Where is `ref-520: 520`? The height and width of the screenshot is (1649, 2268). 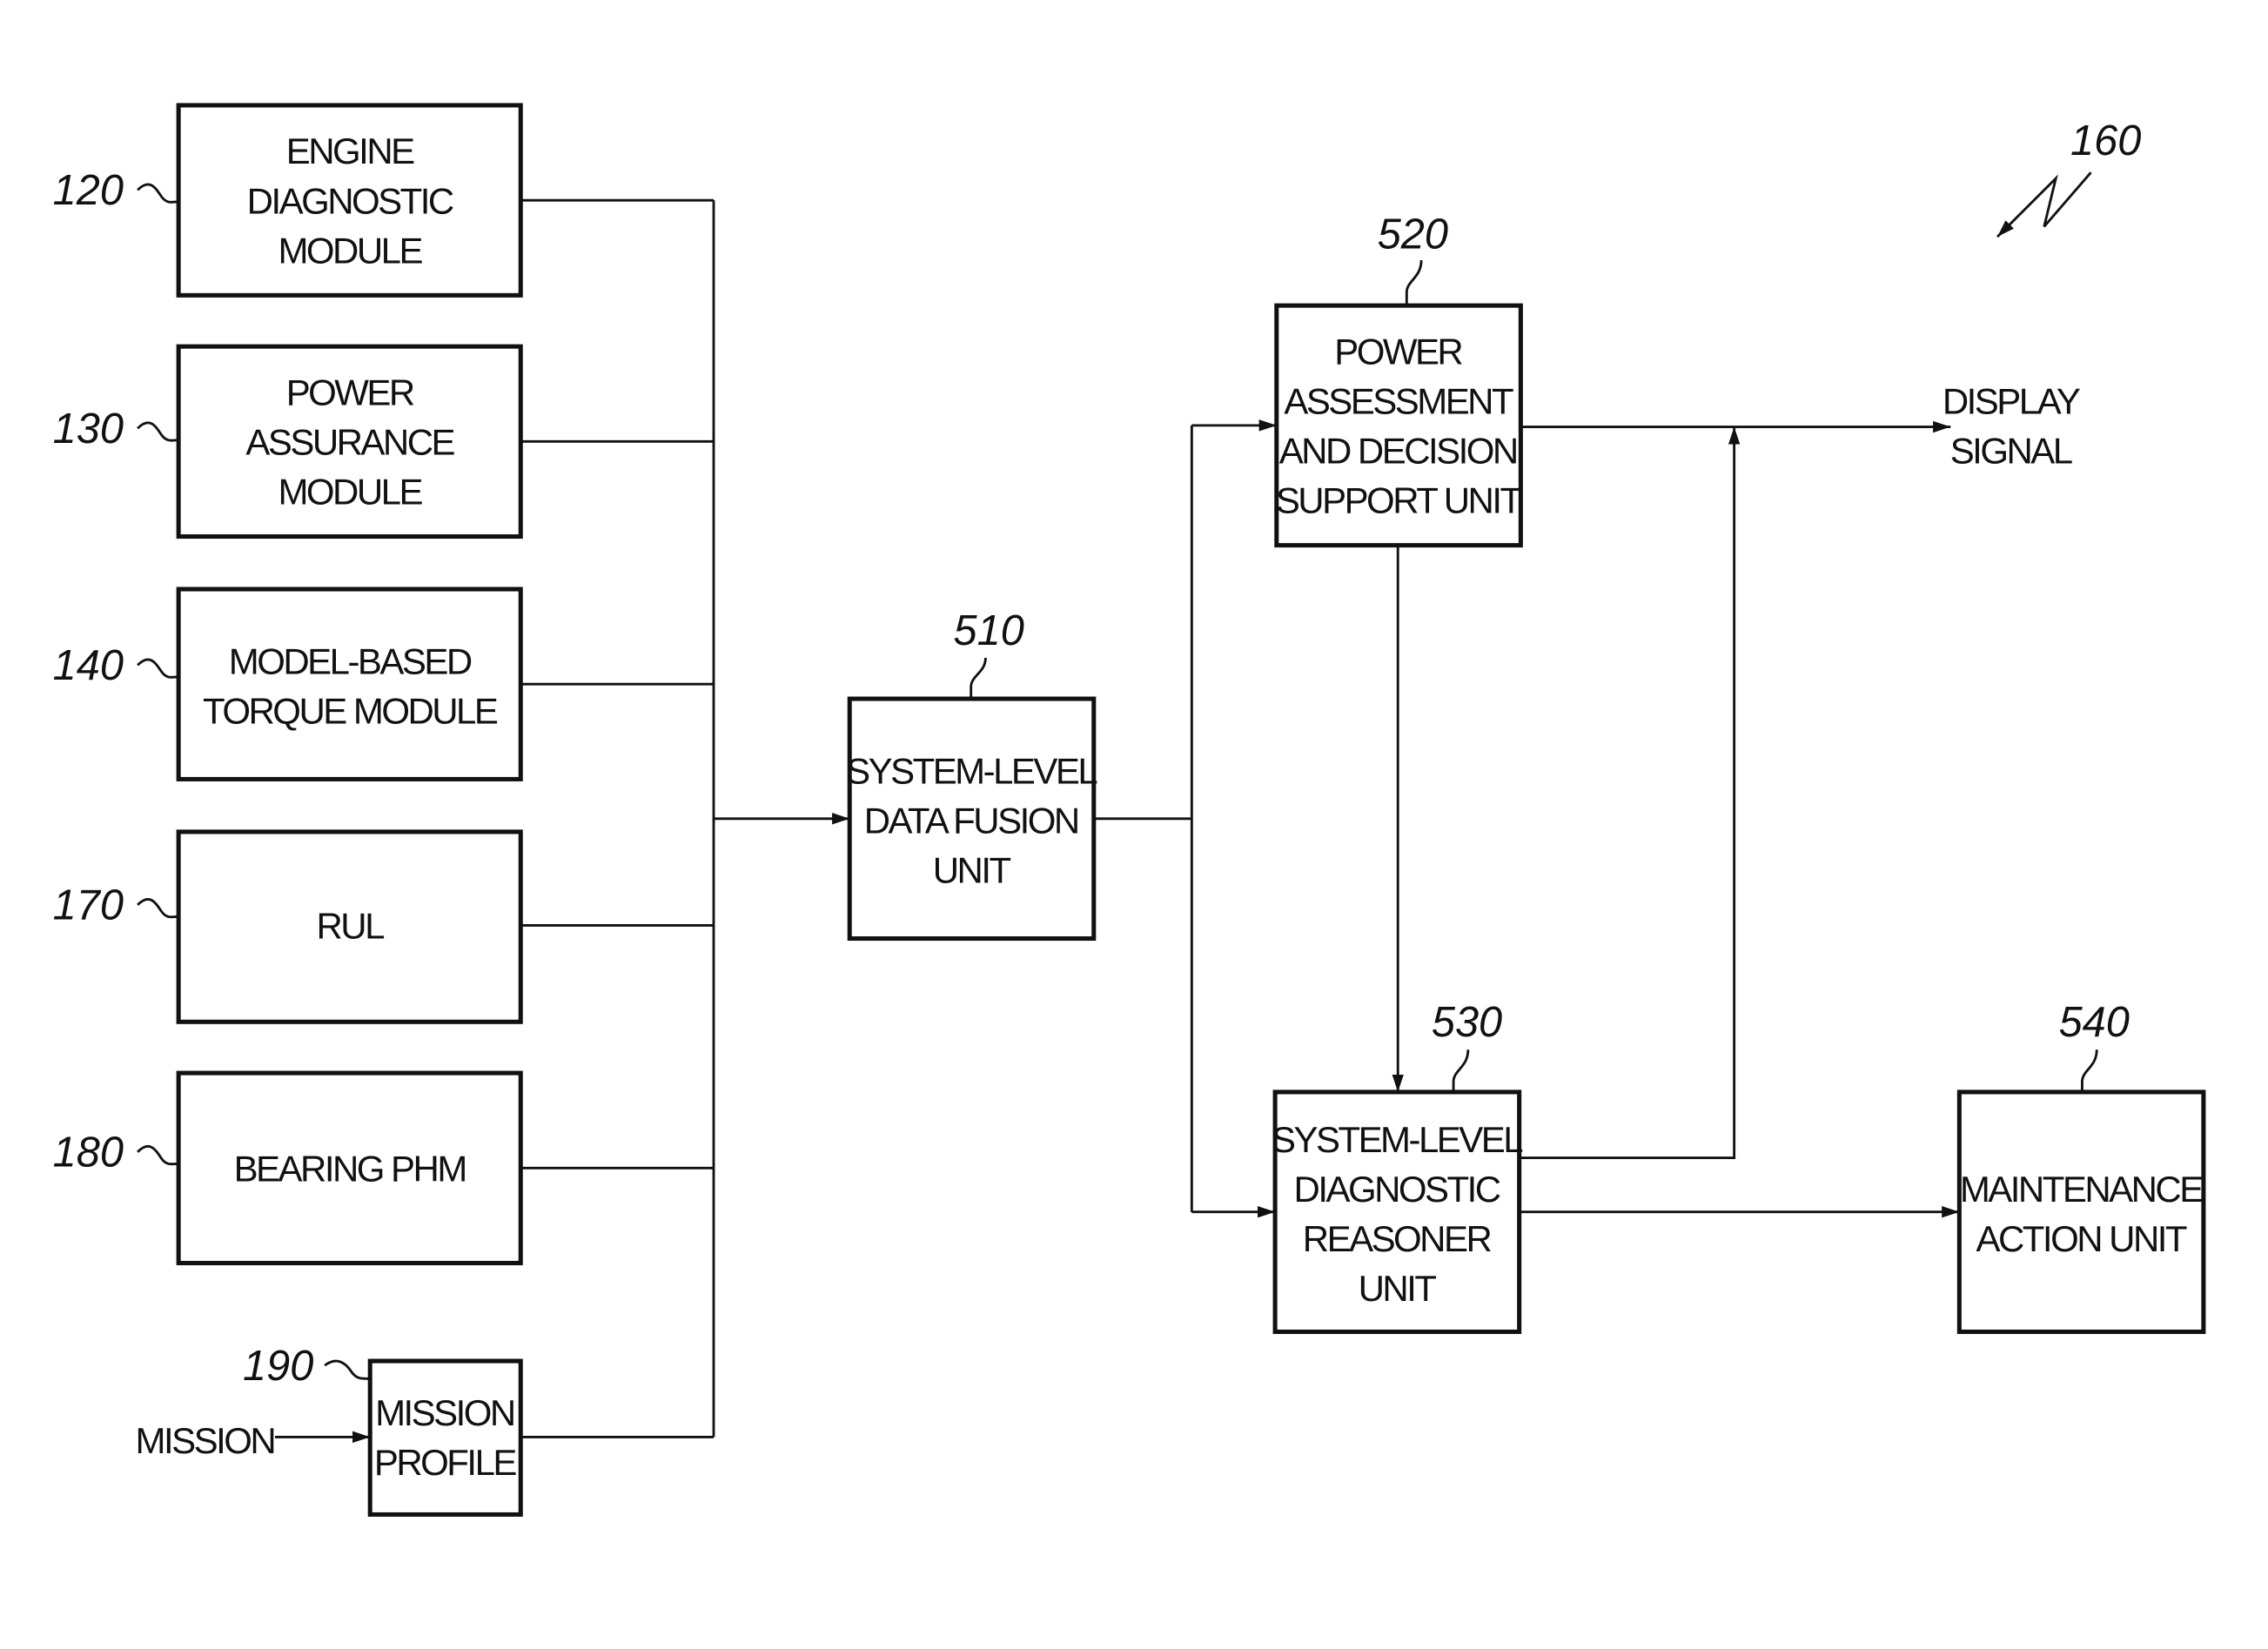
ref-520: 520 is located at coordinates (1413, 234).